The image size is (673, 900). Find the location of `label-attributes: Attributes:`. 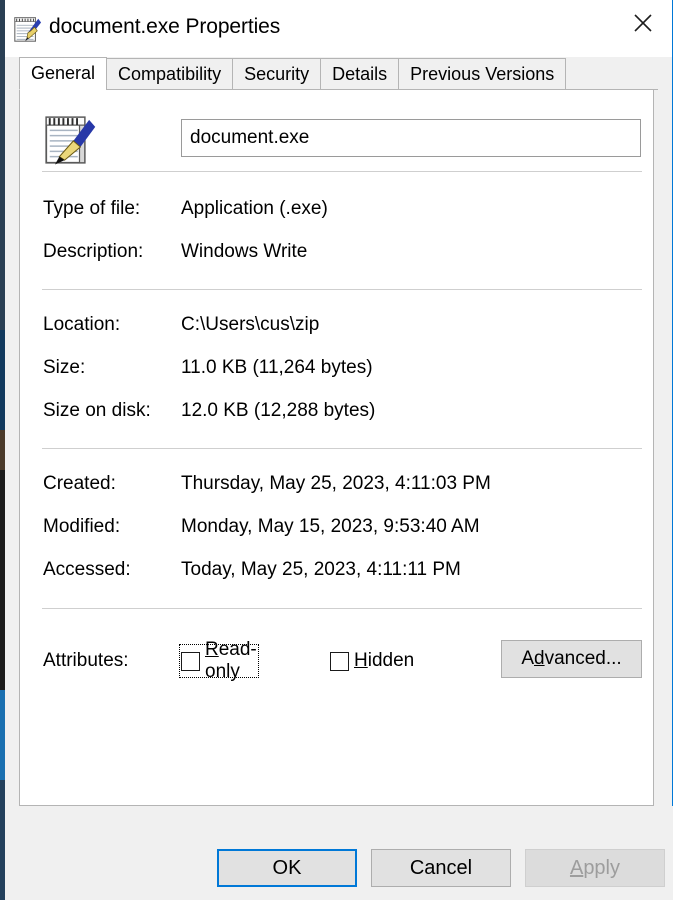

label-attributes: Attributes: is located at coordinates (86, 660).